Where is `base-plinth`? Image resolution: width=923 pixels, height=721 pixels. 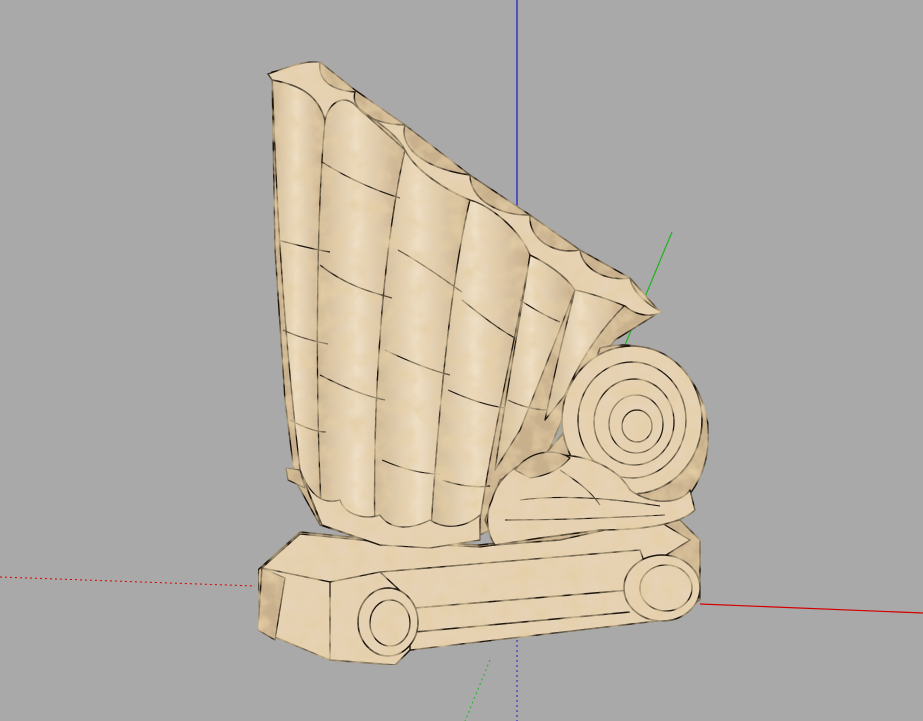
base-plinth is located at coordinates (479, 592).